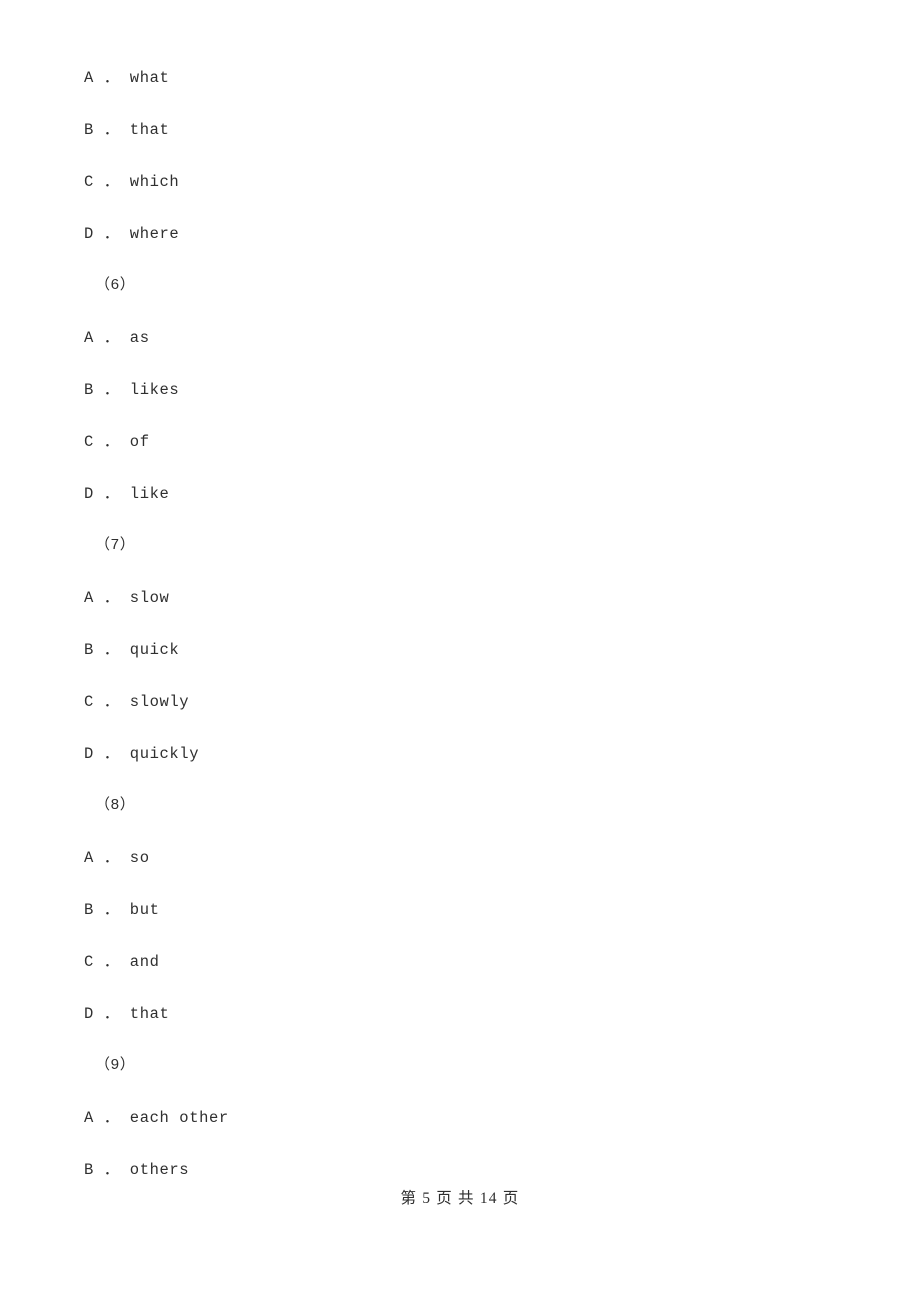 Image resolution: width=920 pixels, height=1302 pixels. I want to click on answer-option: A ． slow, so click(464, 598).